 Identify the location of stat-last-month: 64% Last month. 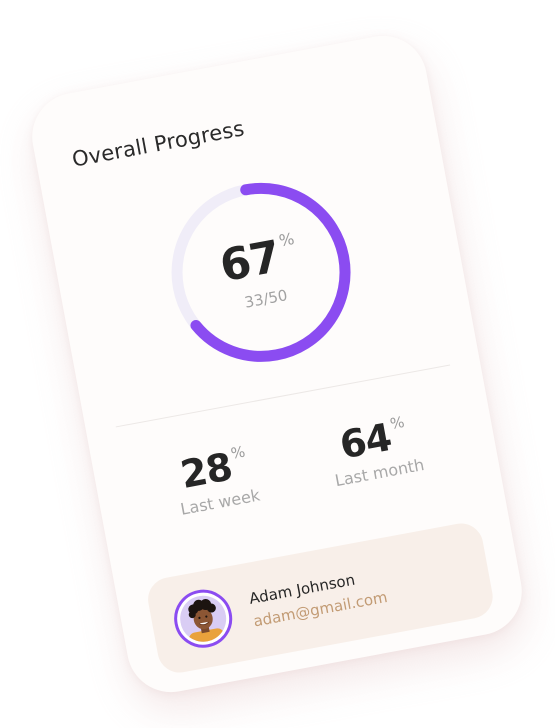
(375, 449).